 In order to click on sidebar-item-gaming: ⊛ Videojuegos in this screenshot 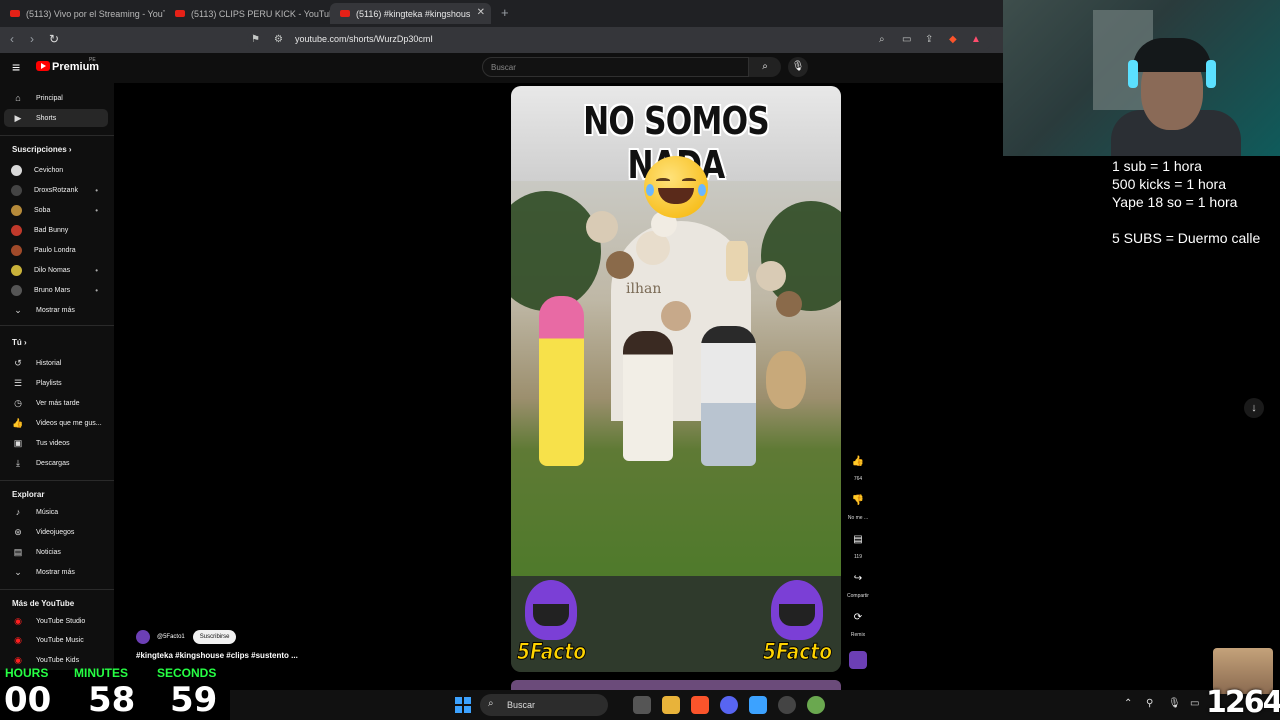, I will do `click(56, 532)`.